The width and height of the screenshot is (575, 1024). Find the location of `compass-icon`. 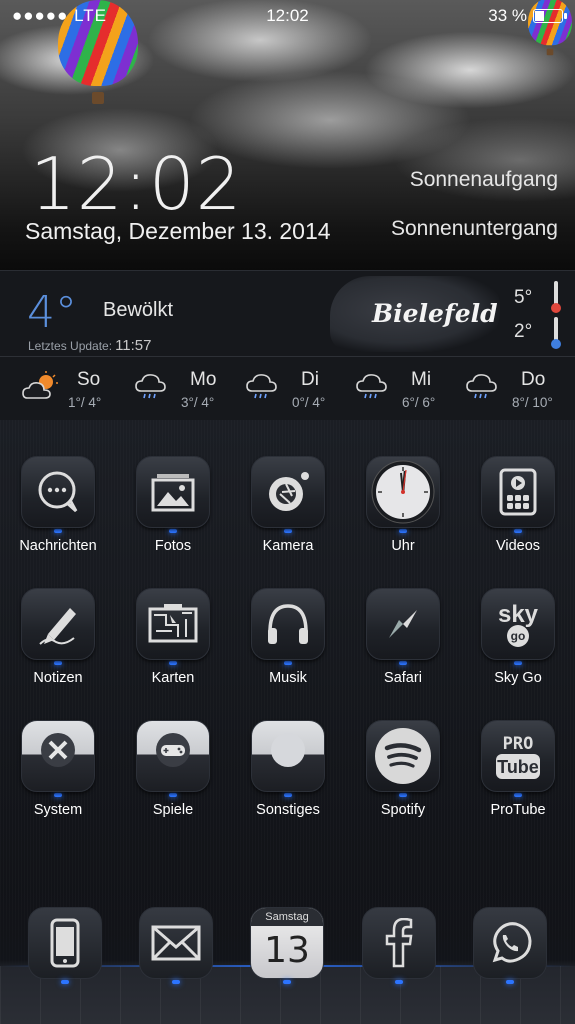

compass-icon is located at coordinates (403, 624).